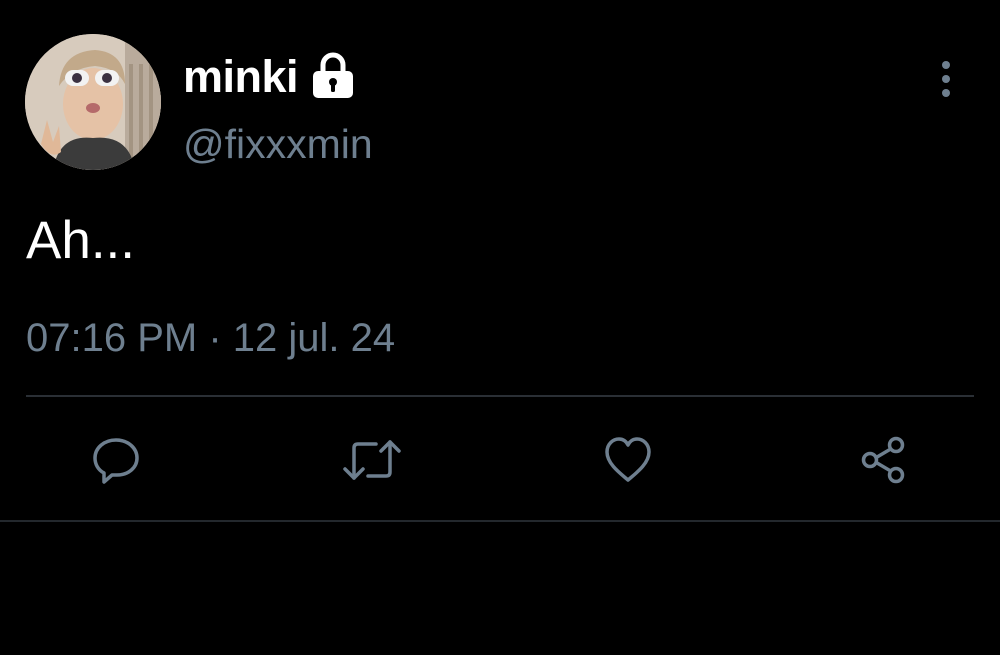  I want to click on action-bar, so click(500, 460).